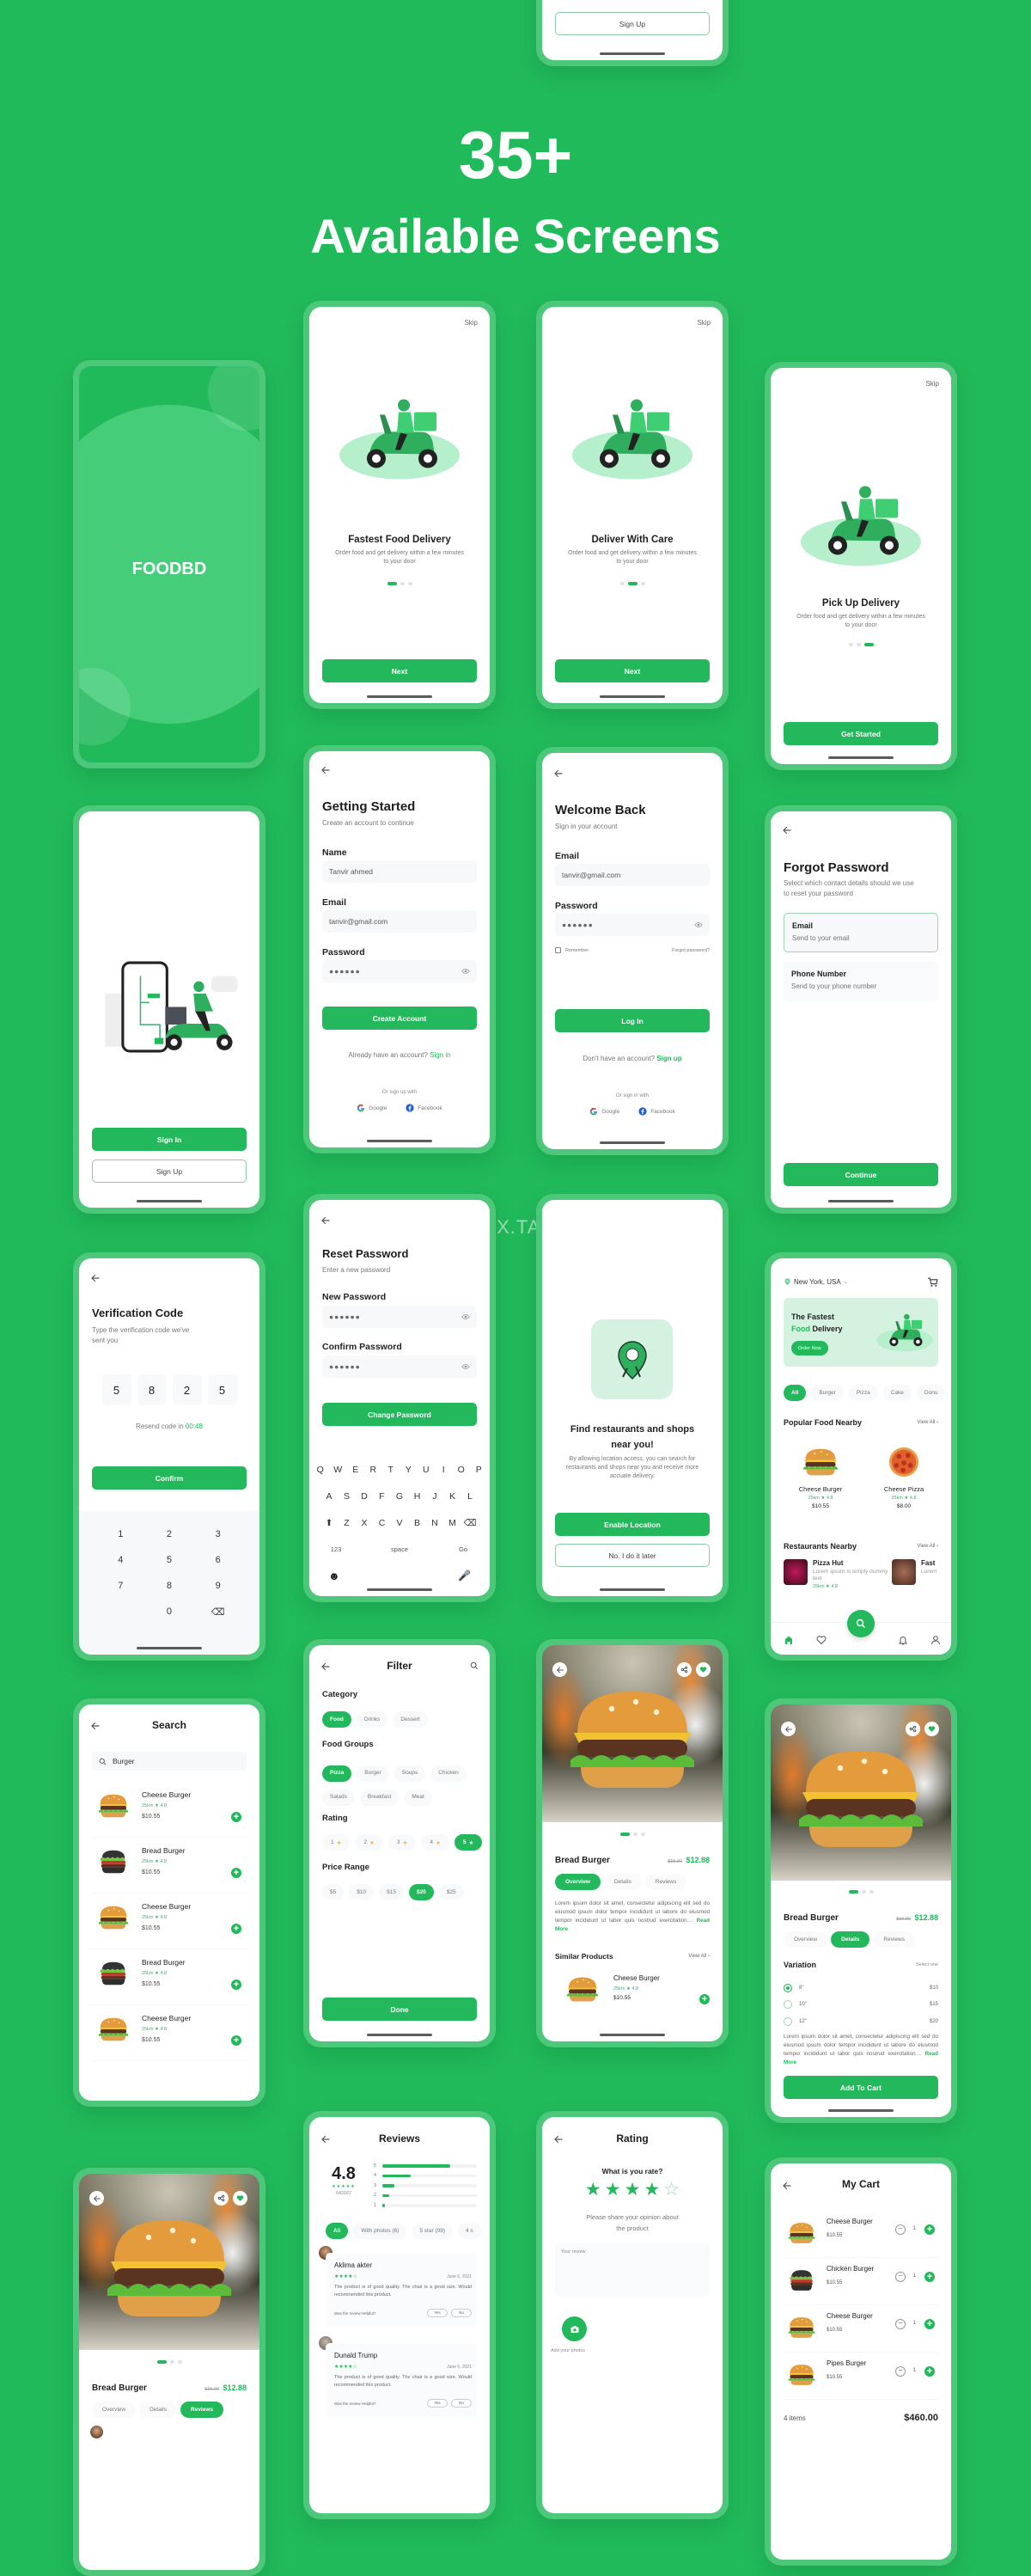 This screenshot has height=2576, width=1031. What do you see at coordinates (400, 1523) in the screenshot?
I see `key-v: V` at bounding box center [400, 1523].